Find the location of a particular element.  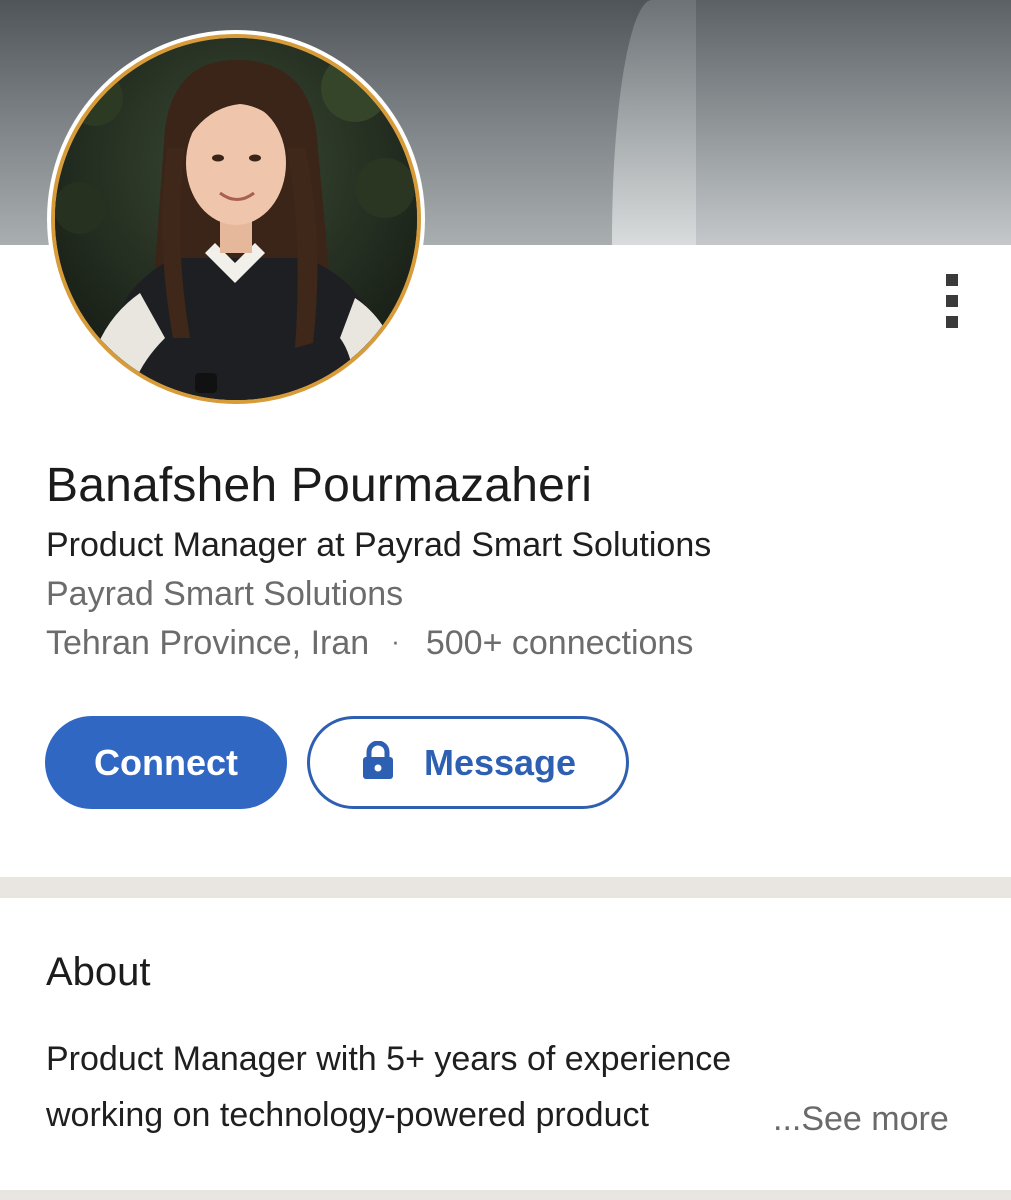

profile-company: Payrad Smart Solutions is located at coordinates (224, 594).